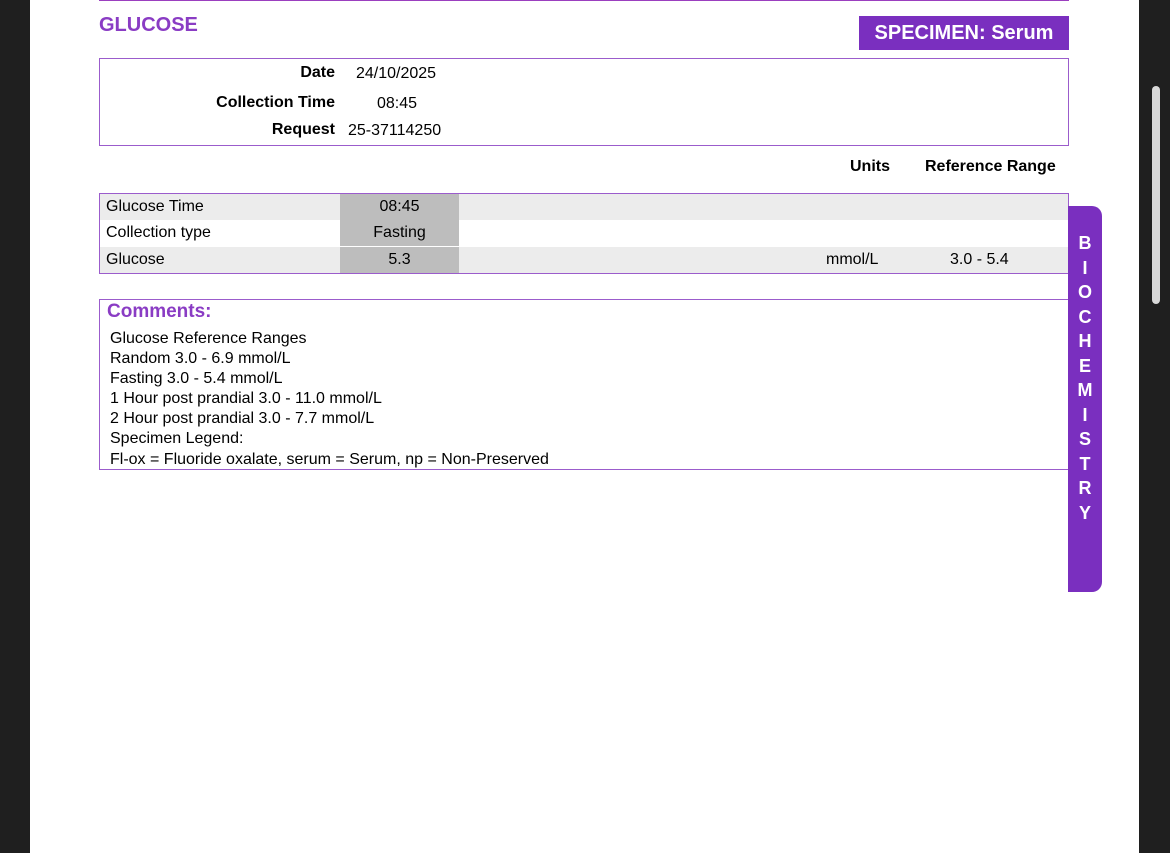 This screenshot has width=1170, height=853. What do you see at coordinates (979, 259) in the screenshot?
I see `result-range: 3.0 - 5.4` at bounding box center [979, 259].